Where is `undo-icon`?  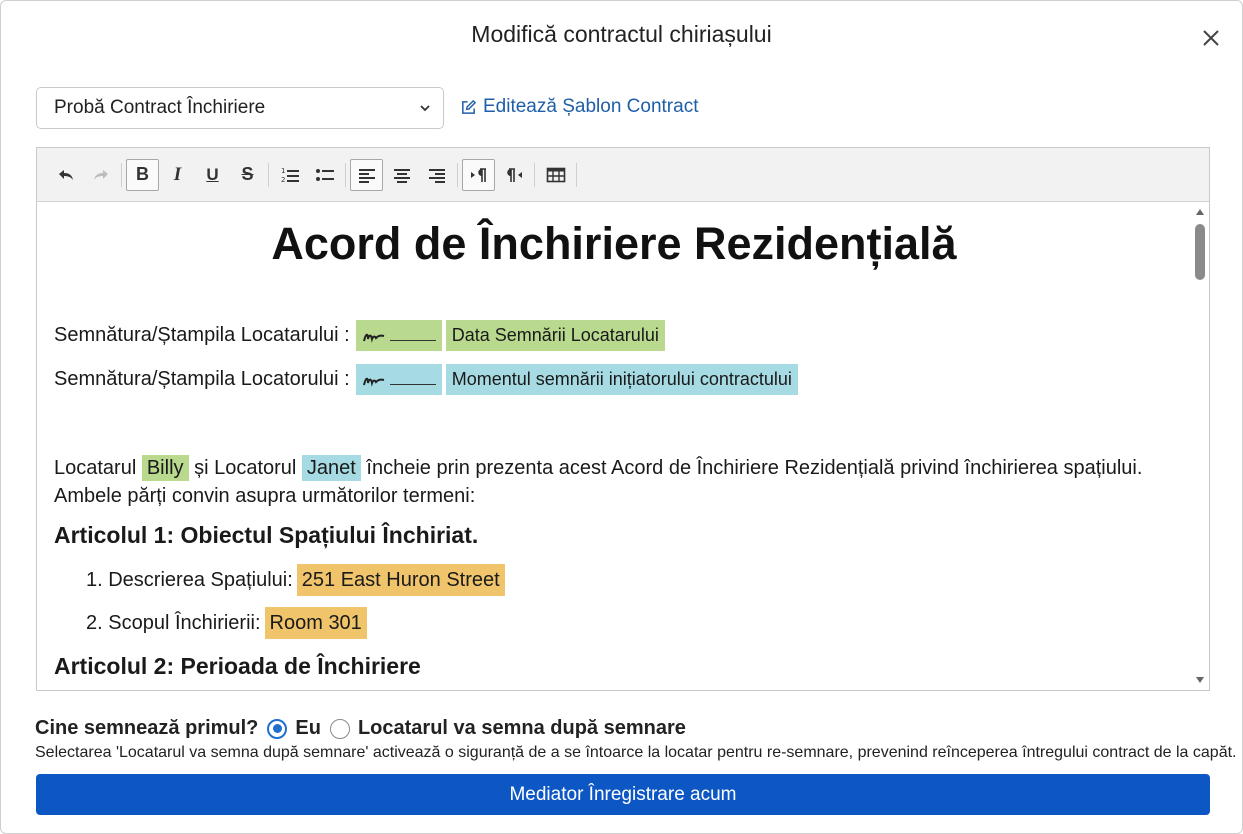
undo-icon is located at coordinates (65, 174).